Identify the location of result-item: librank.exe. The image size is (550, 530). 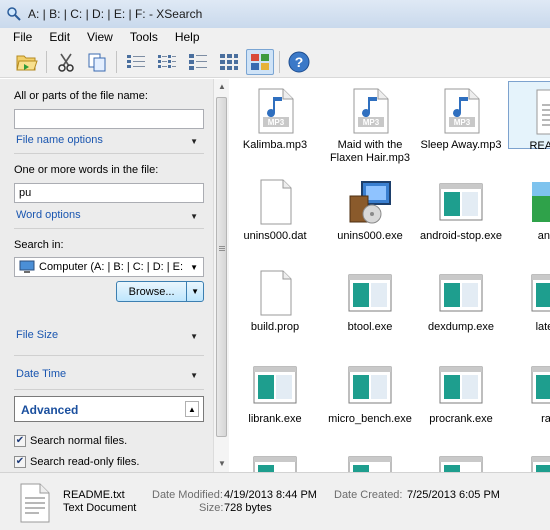
(275, 393).